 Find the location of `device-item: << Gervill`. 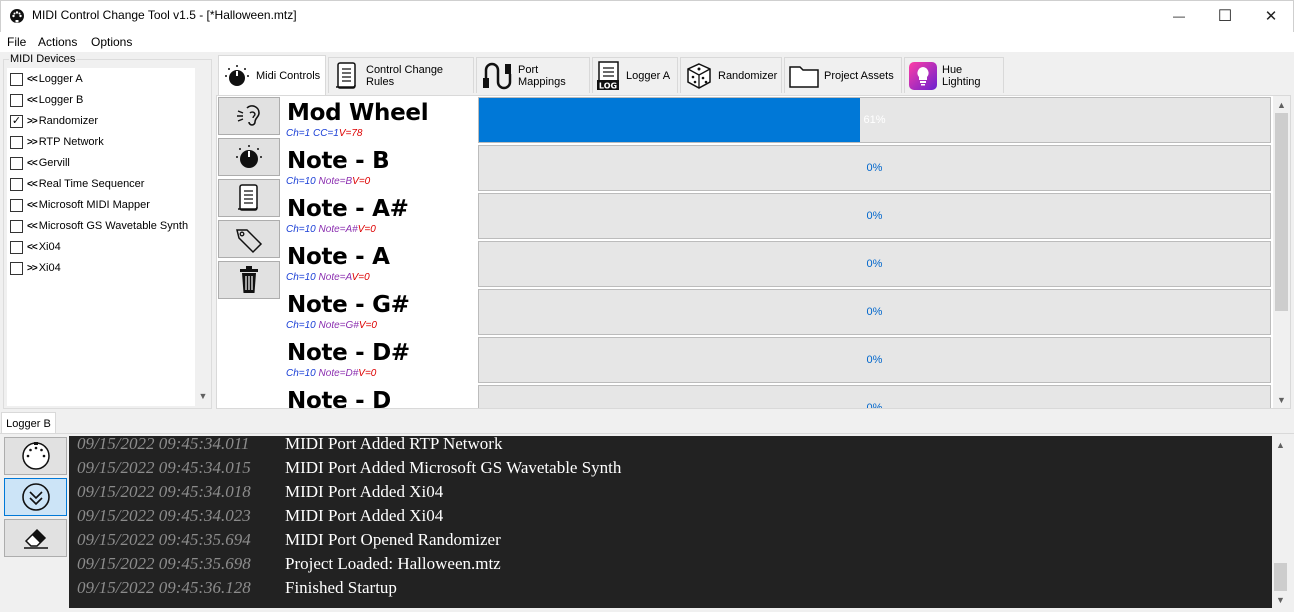

device-item: << Gervill is located at coordinates (101, 163).